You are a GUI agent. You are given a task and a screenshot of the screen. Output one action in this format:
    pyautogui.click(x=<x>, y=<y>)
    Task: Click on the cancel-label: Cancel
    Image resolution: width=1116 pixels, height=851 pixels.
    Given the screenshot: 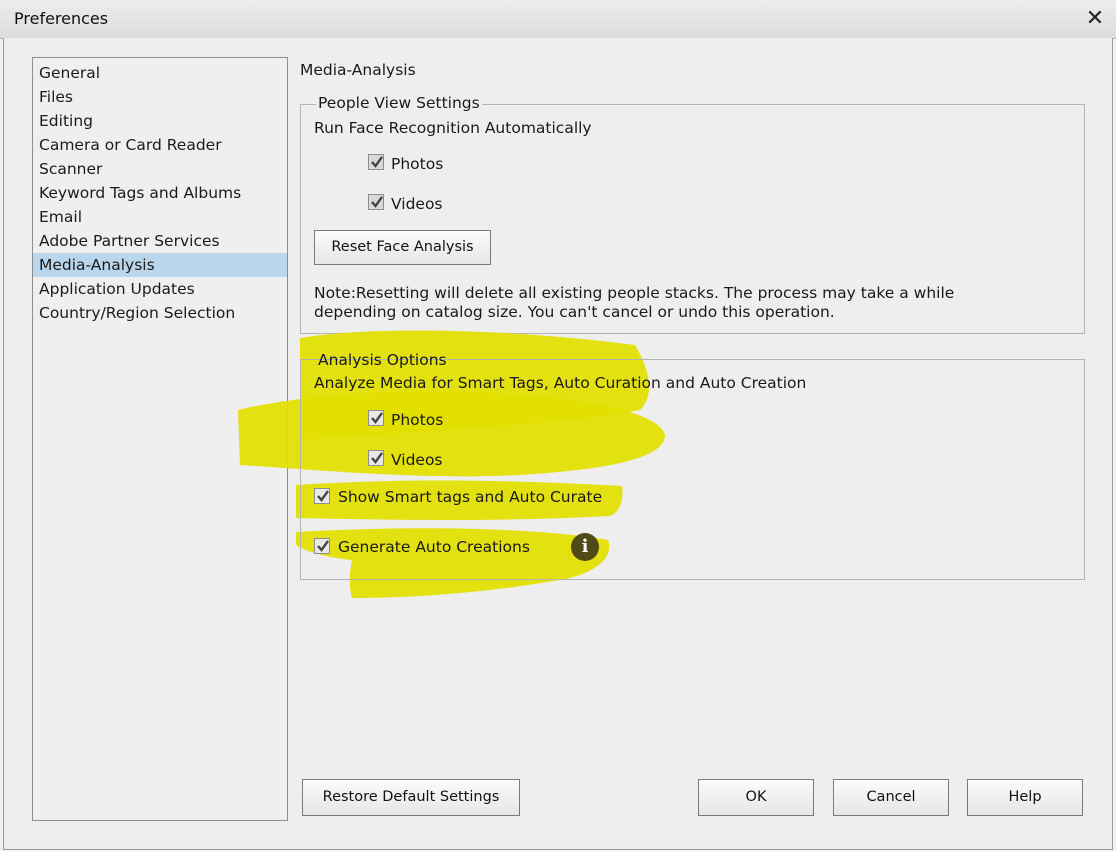 What is the action you would take?
    pyautogui.click(x=891, y=797)
    